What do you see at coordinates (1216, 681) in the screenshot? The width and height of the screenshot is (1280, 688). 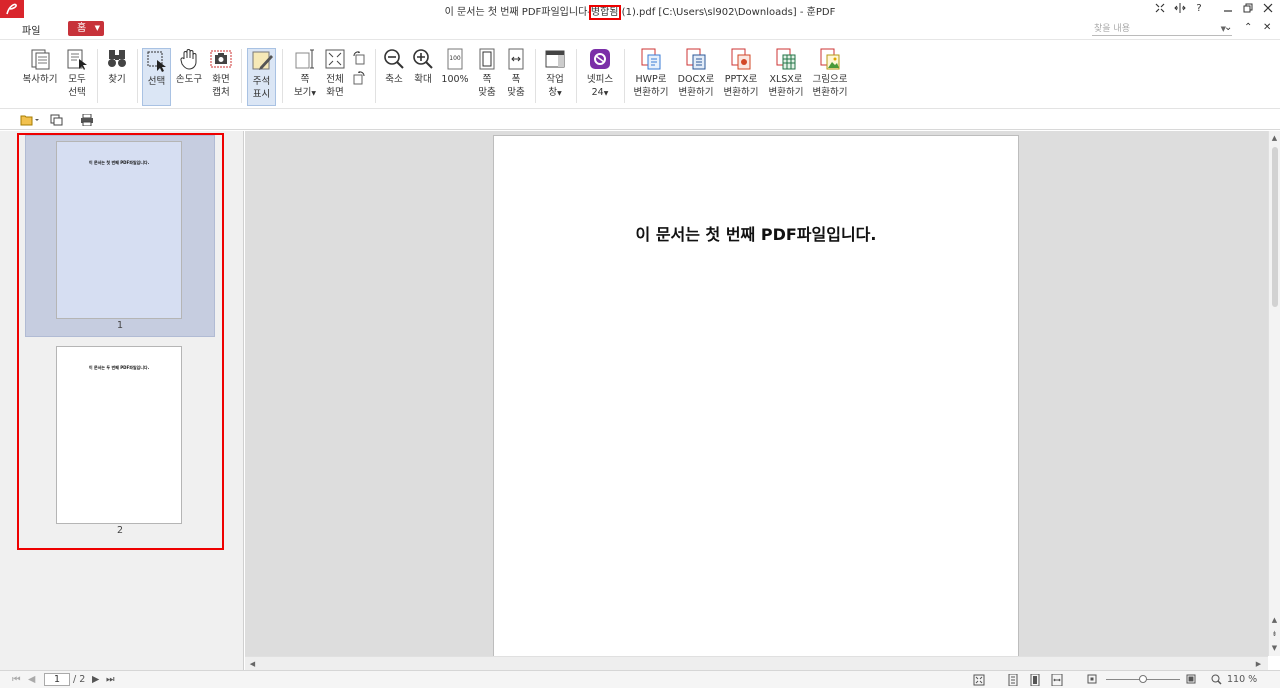 I see `magnifier-icon` at bounding box center [1216, 681].